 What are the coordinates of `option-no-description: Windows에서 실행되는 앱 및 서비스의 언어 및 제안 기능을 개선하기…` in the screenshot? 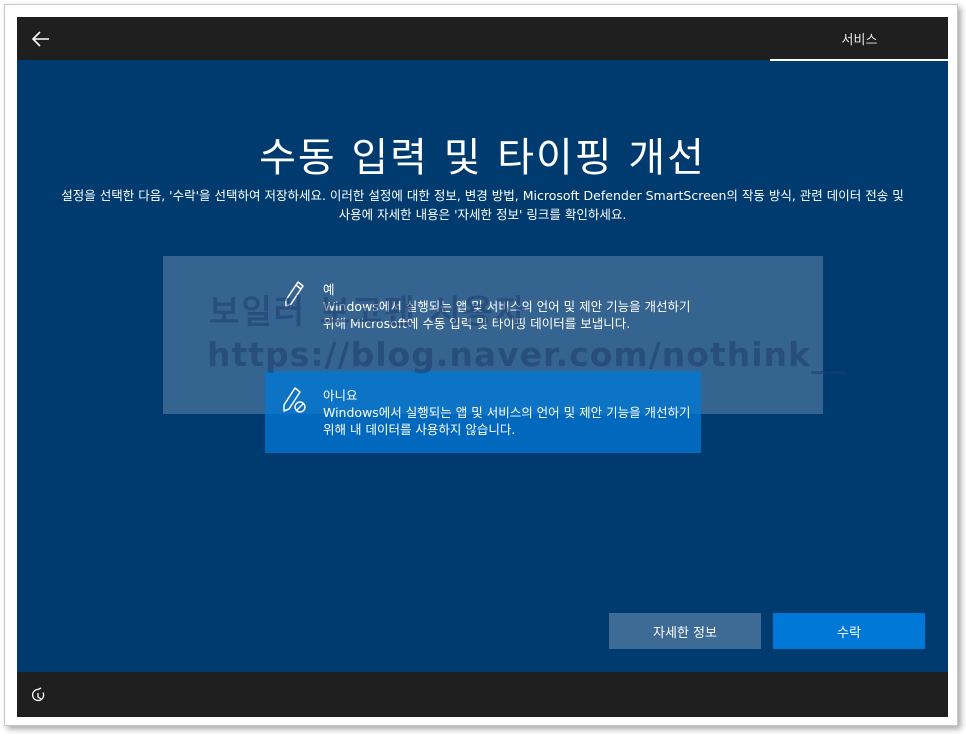 It's located at (507, 421).